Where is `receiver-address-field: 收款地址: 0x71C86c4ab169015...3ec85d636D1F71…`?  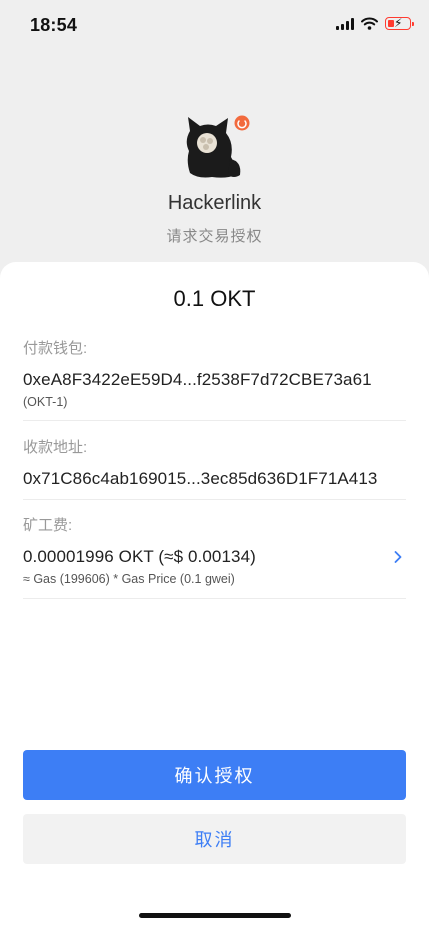
receiver-address-field: 收款地址: 0x71C86c4ab169015...3ec85d636D1F71… is located at coordinates (214, 468).